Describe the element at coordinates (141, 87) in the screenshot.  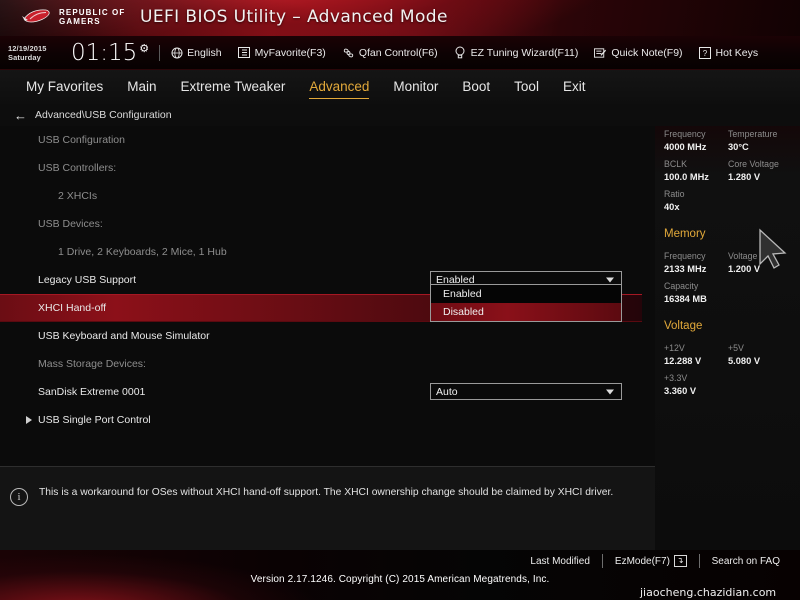
I see `tab-main: Main` at that location.